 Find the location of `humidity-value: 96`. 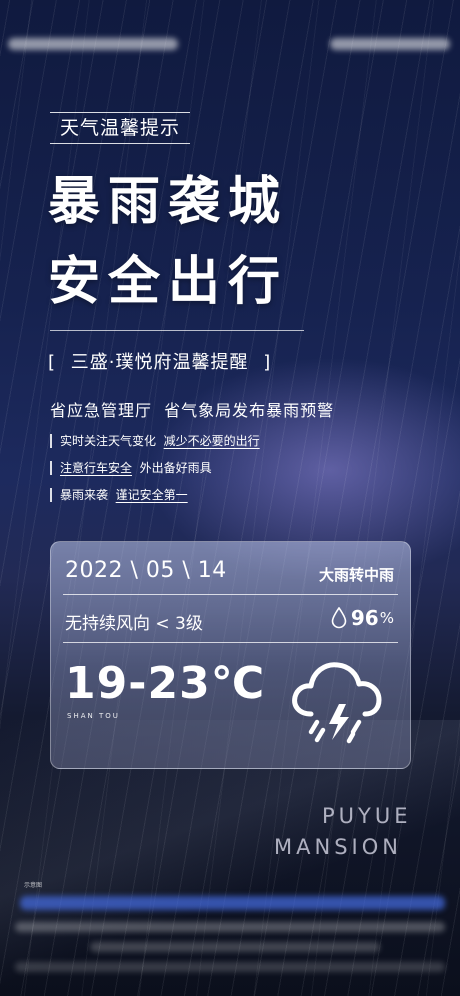

humidity-value: 96 is located at coordinates (364, 618).